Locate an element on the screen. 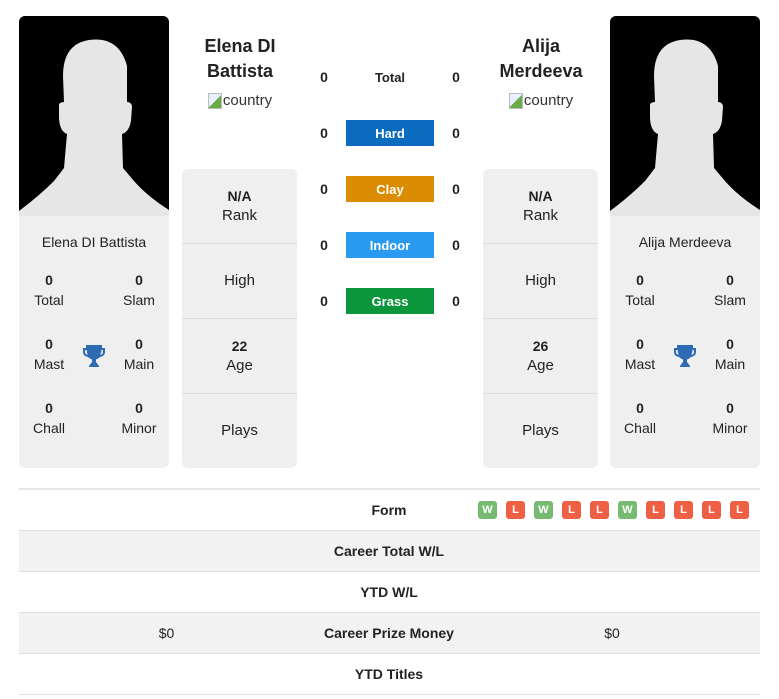  player-name-left: Elena DI Battista is located at coordinates (94, 244).